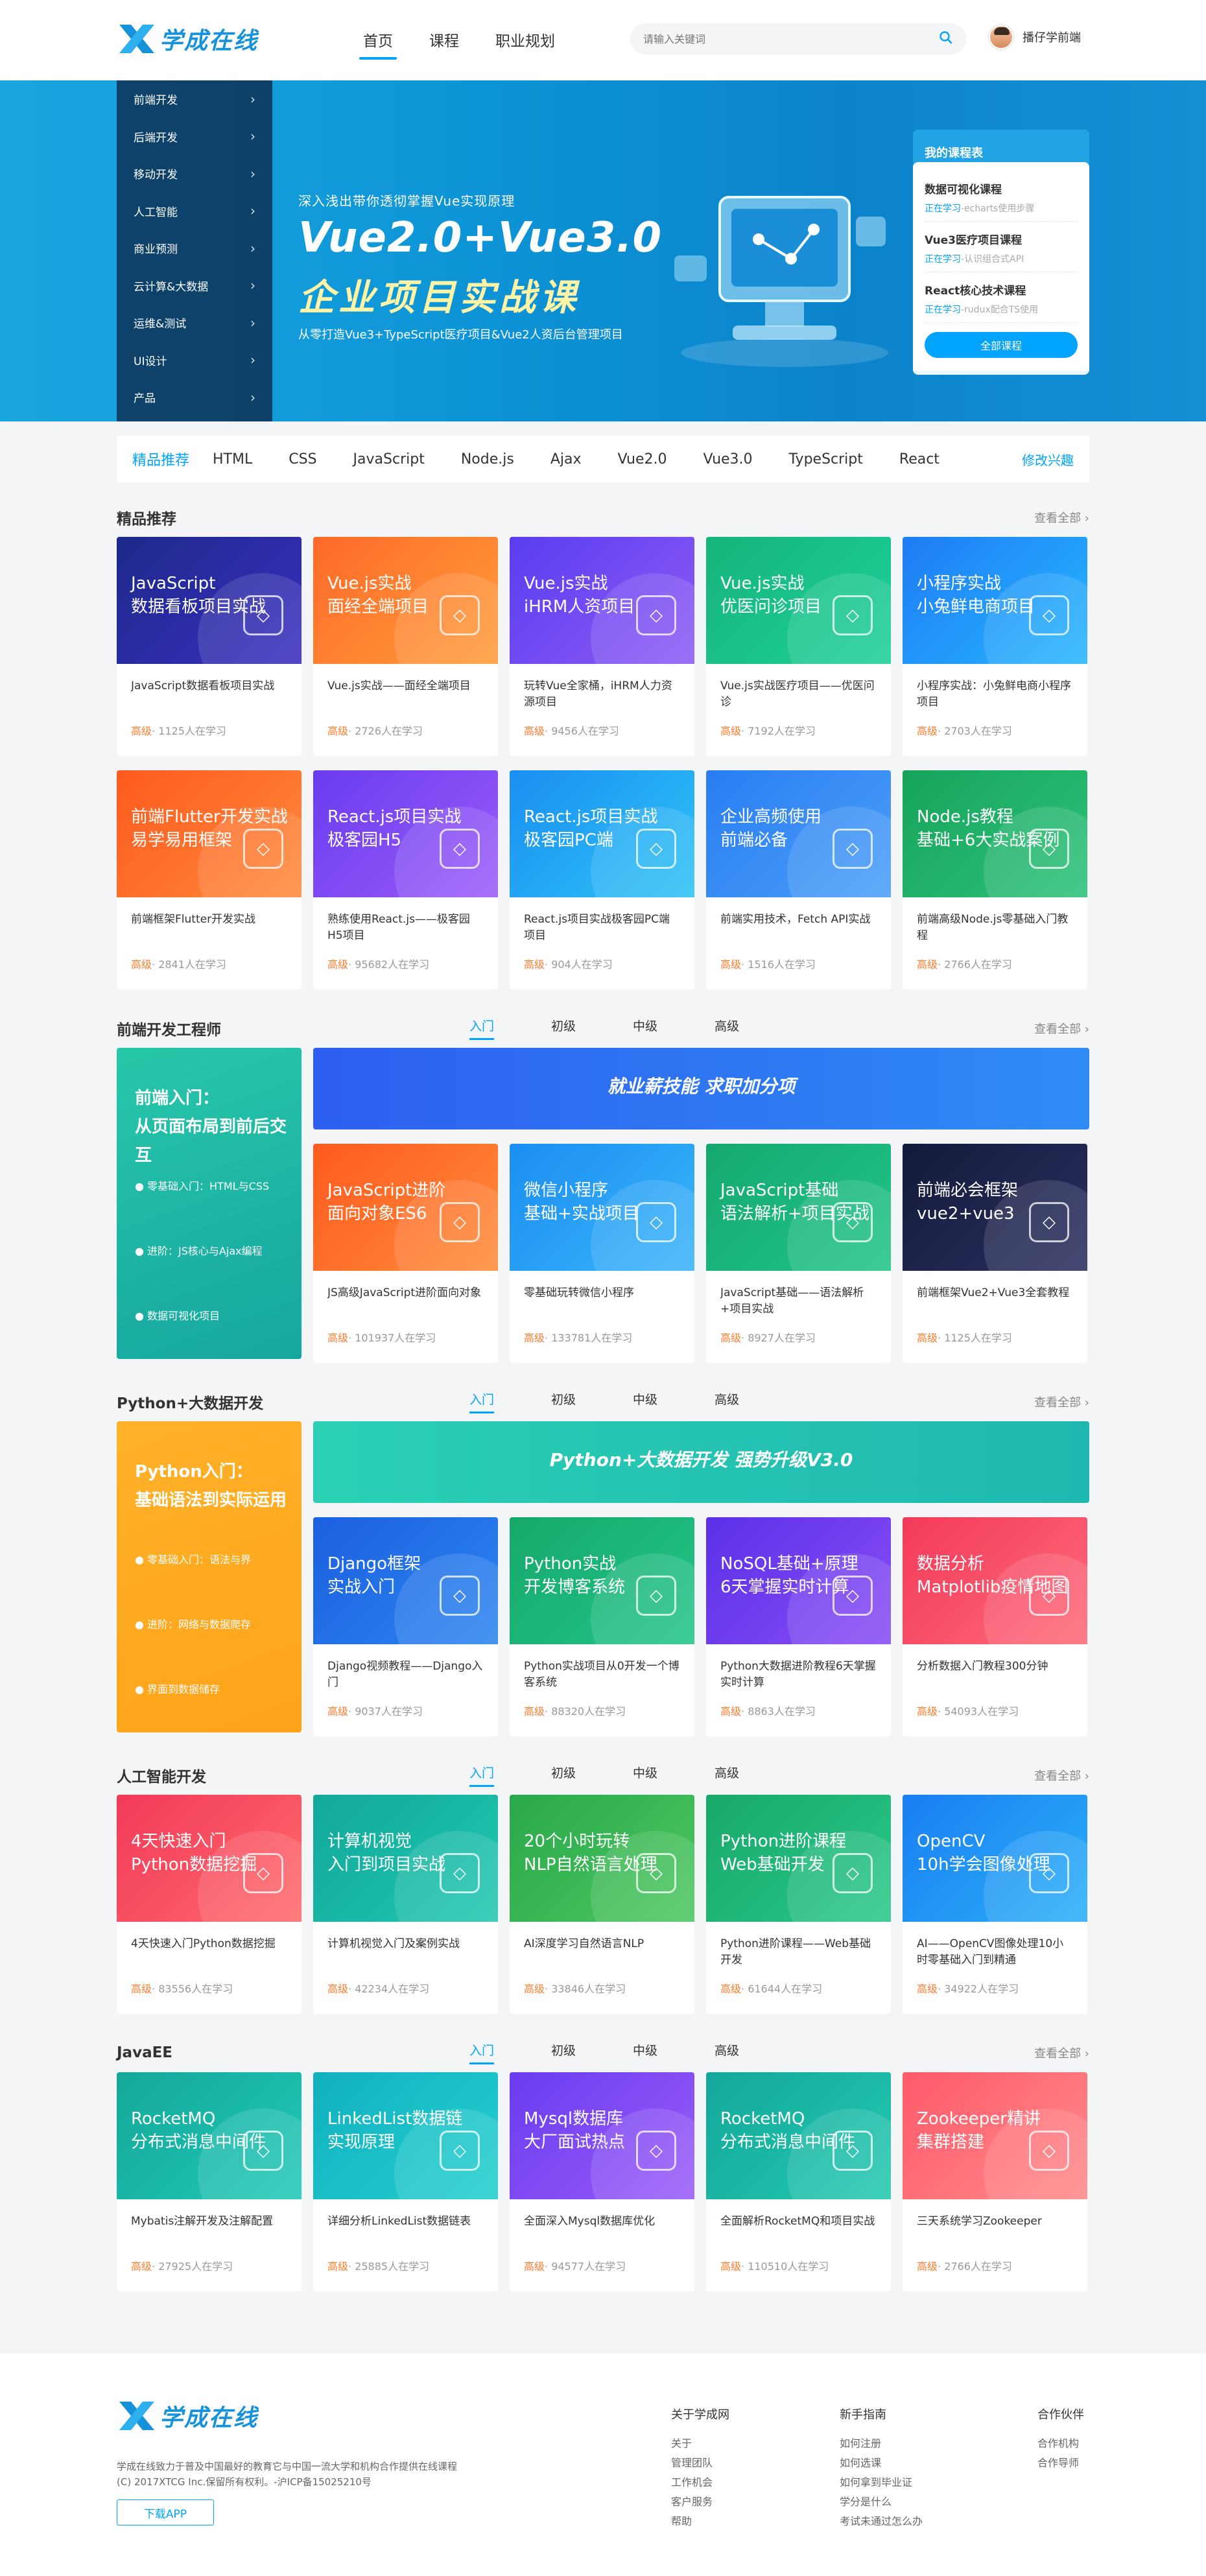  Describe the element at coordinates (701, 1462) in the screenshot. I see `py-wide-banner: Python+大数据开发 强势升级V3.0` at that location.